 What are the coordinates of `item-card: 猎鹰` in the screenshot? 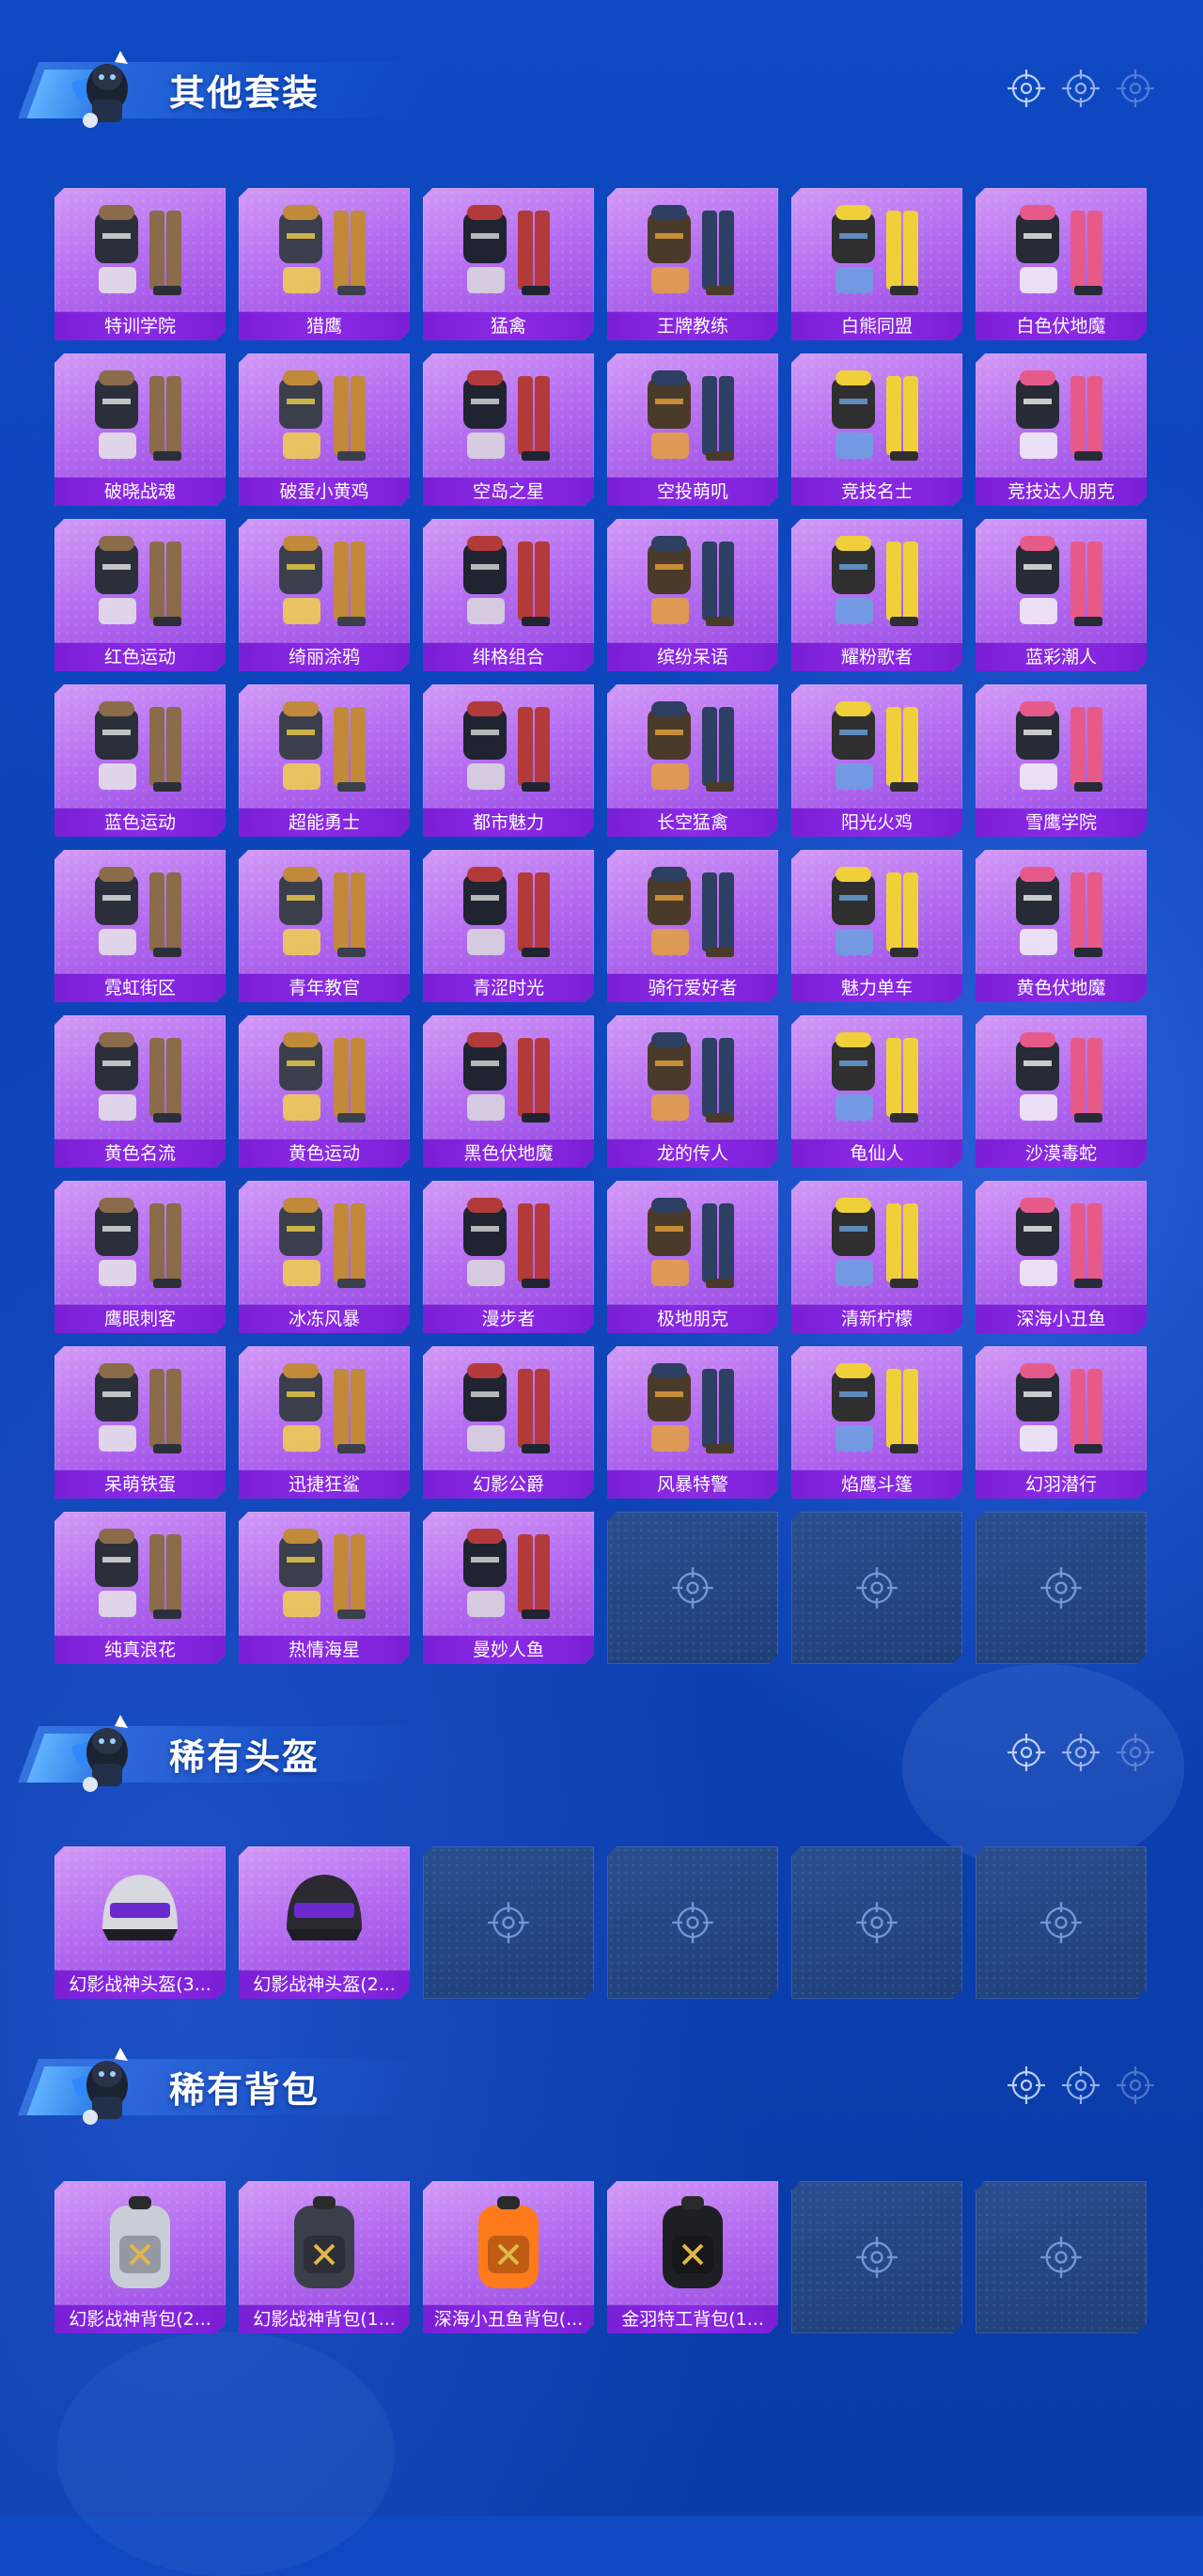 It's located at (325, 264).